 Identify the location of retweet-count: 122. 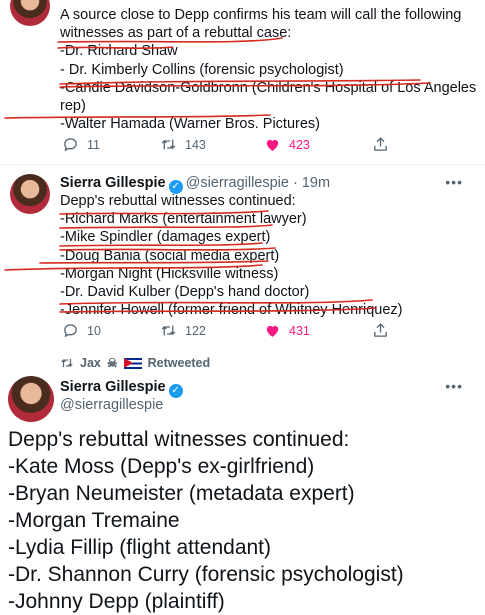
(195, 330).